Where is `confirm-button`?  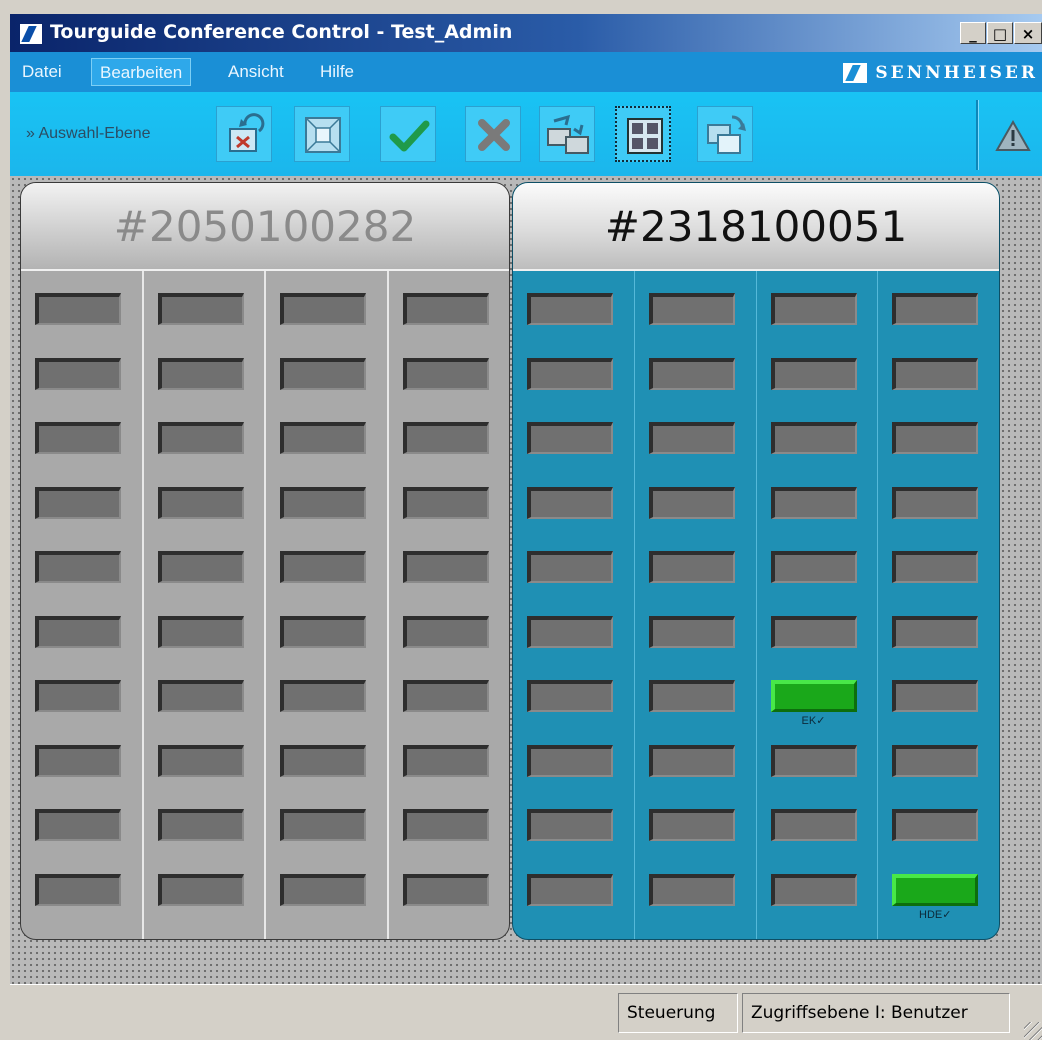 confirm-button is located at coordinates (408, 134).